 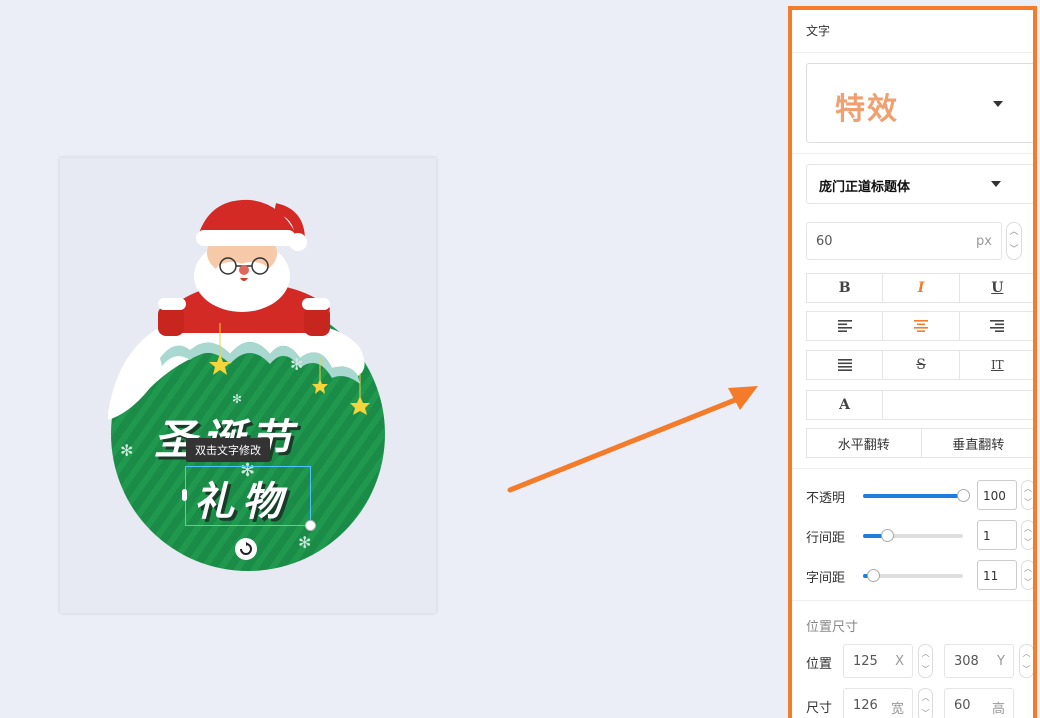 I want to click on opacity-row: 不透明 100 ︿ ﹀, so click(x=919, y=495).